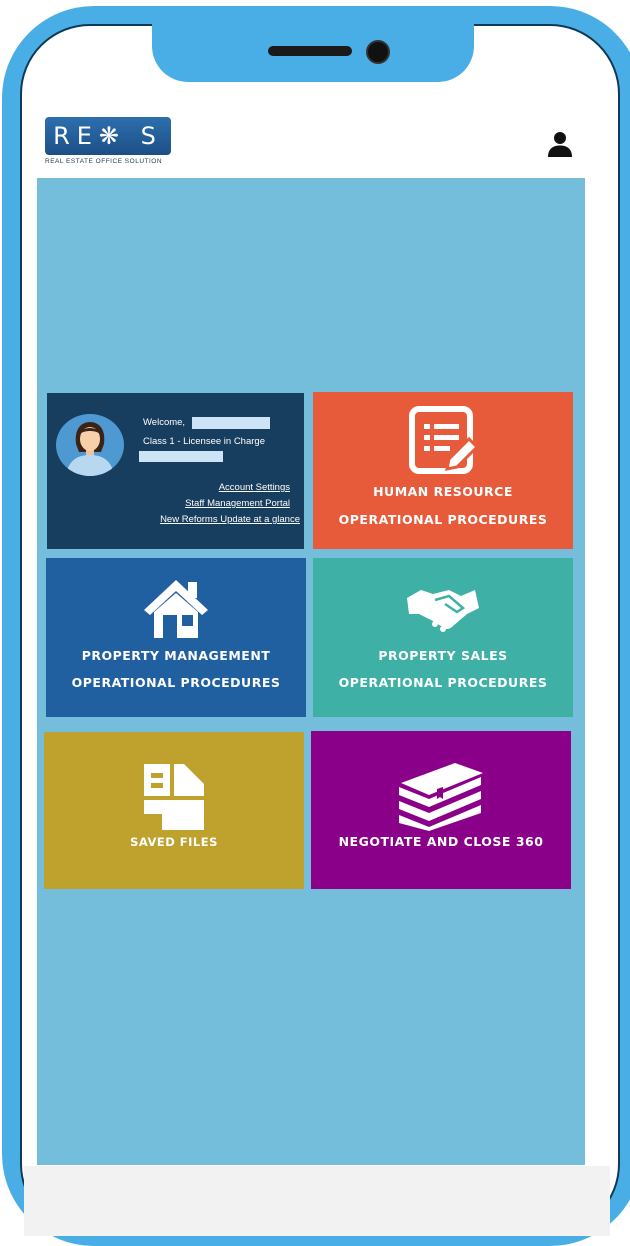 The width and height of the screenshot is (630, 1246). What do you see at coordinates (254, 487) in the screenshot?
I see `account-settings-link: Account Settings` at bounding box center [254, 487].